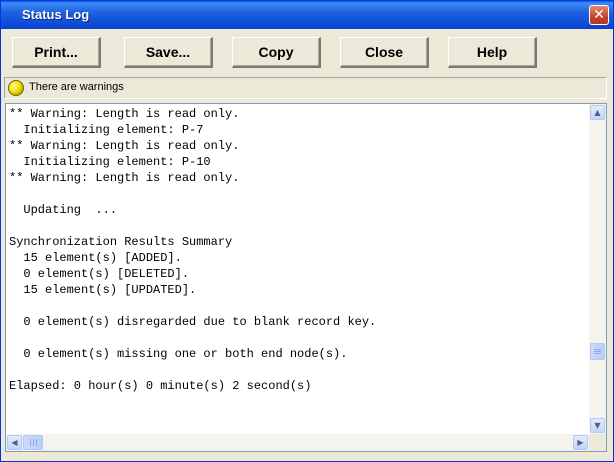 The width and height of the screenshot is (614, 462). I want to click on scrollbar-corner, so click(597, 442).